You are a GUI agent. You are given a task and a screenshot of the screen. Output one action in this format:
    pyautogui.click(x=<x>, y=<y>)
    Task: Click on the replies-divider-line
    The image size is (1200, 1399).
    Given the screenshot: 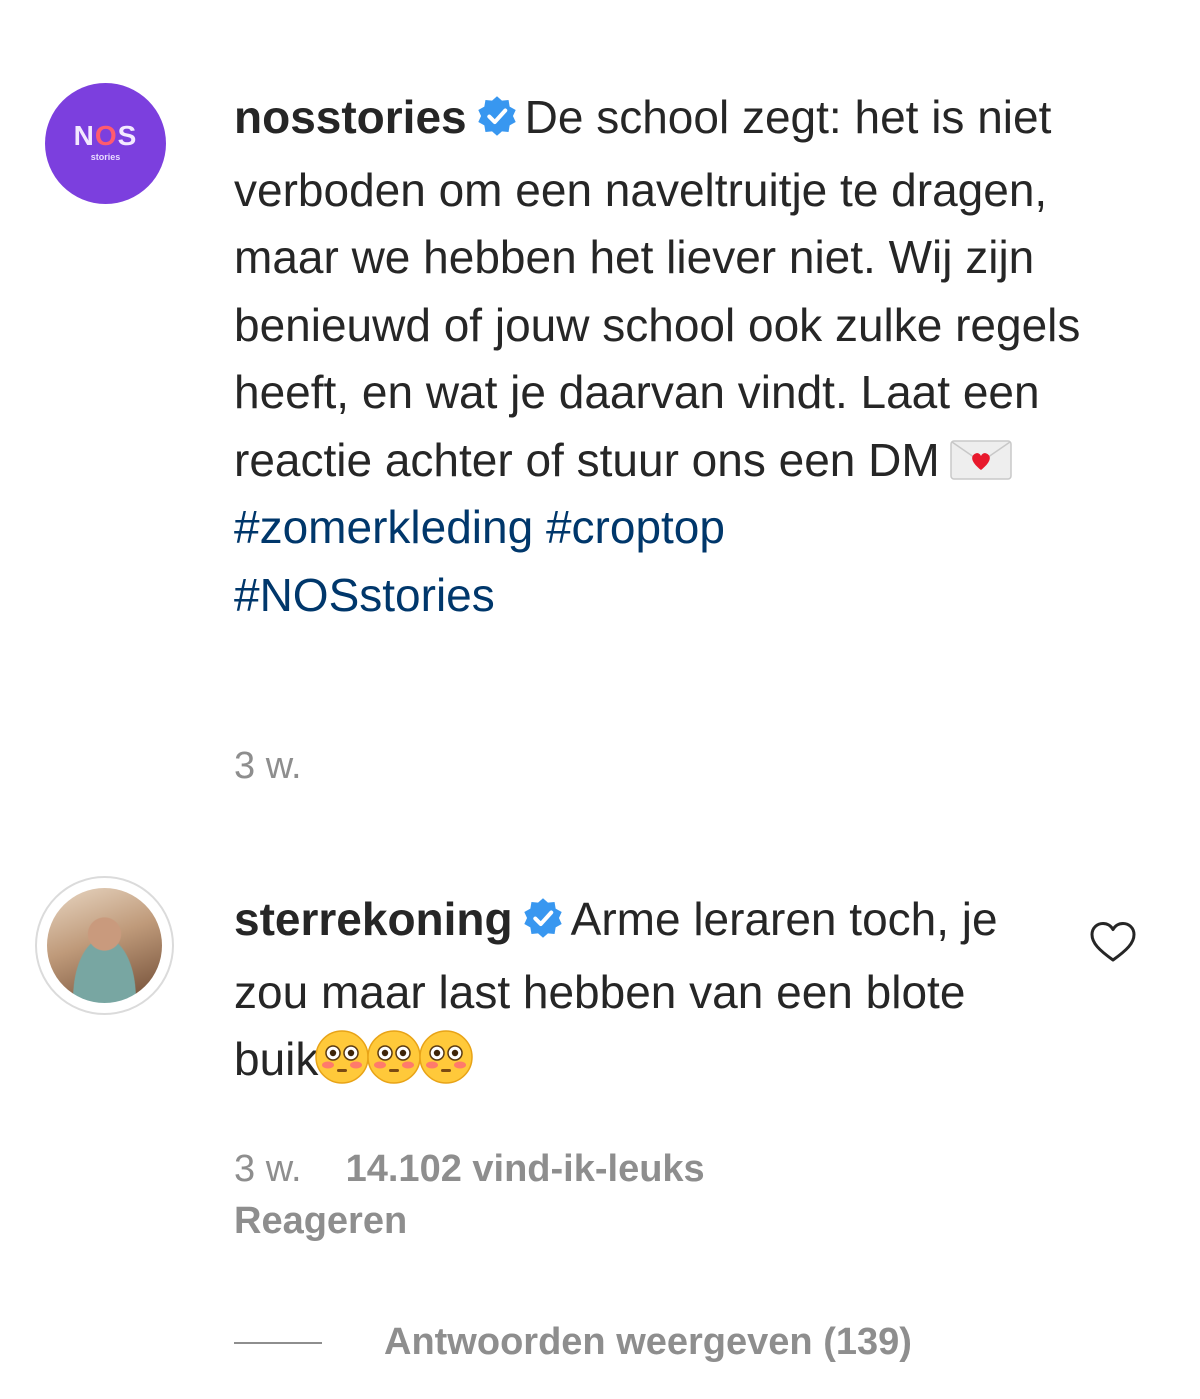 What is the action you would take?
    pyautogui.click(x=278, y=1342)
    